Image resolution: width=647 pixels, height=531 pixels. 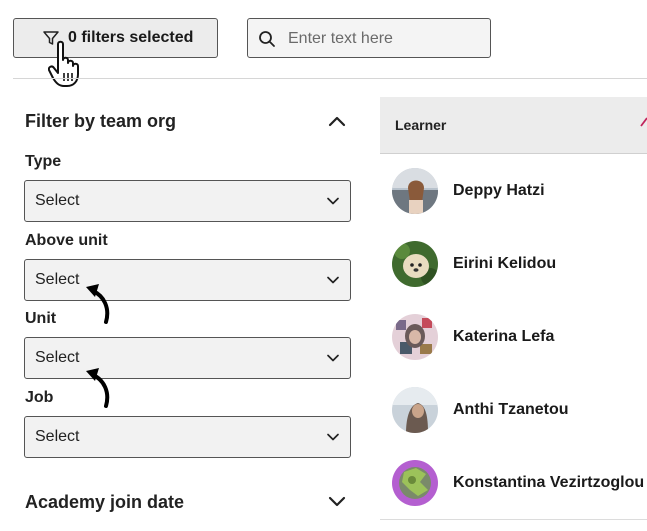 What do you see at coordinates (330, 78) in the screenshot?
I see `toolbar-divider` at bounding box center [330, 78].